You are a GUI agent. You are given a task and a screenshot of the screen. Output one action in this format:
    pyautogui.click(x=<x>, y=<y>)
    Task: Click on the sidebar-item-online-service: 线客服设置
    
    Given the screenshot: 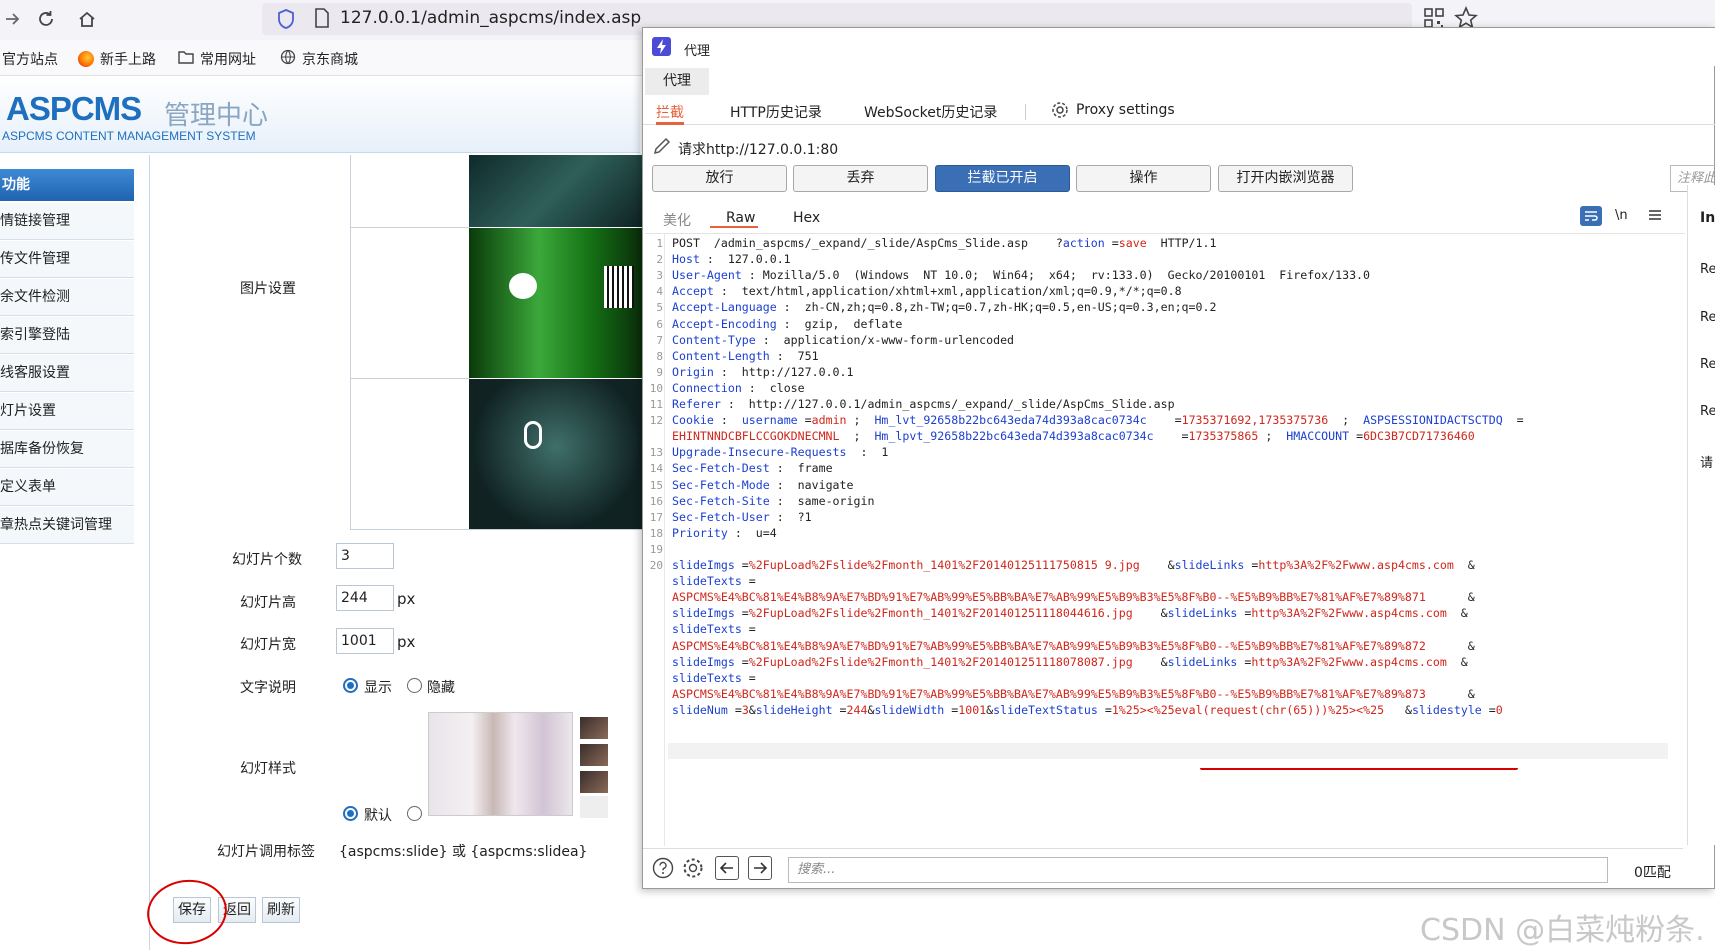 What is the action you would take?
    pyautogui.click(x=67, y=373)
    